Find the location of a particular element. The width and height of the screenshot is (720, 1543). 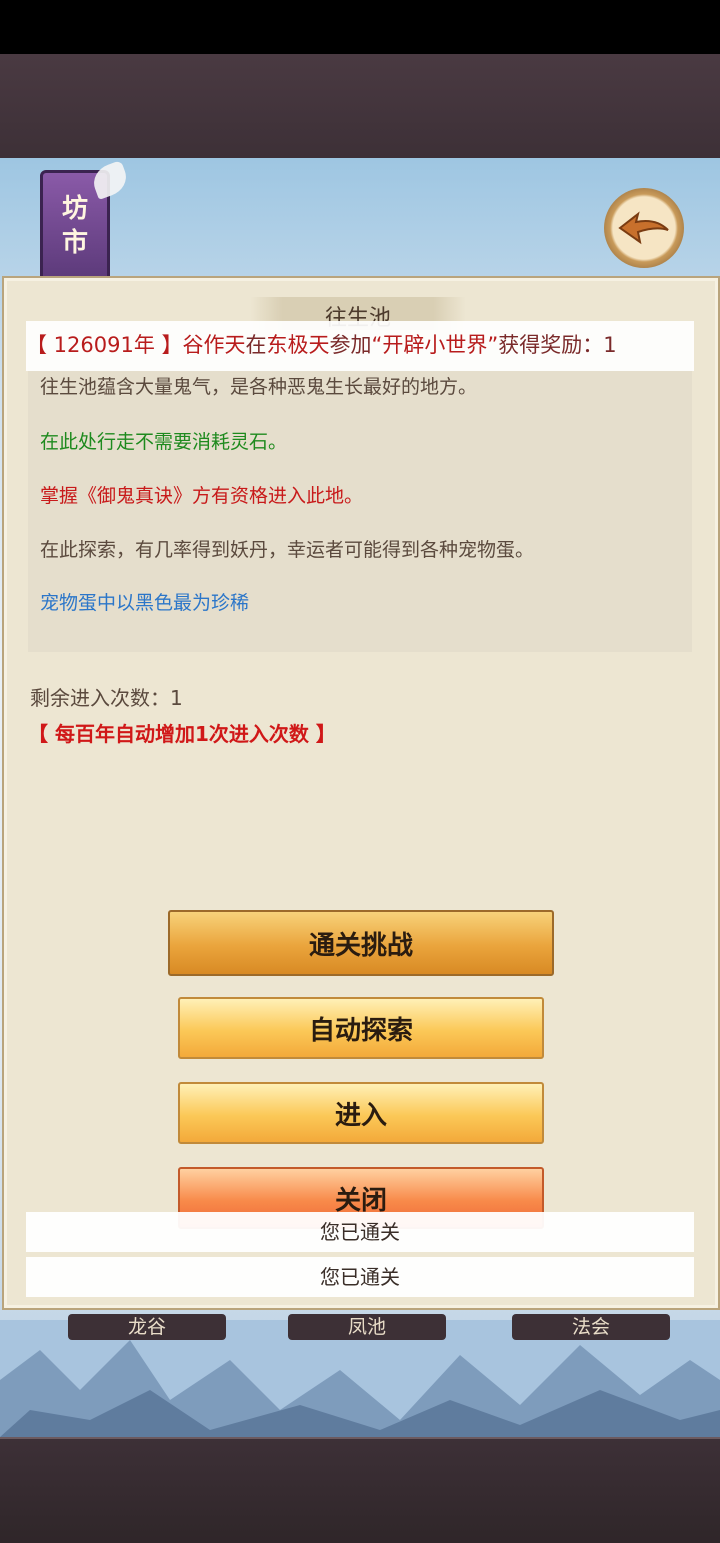

tab-dragon-valley: 龙谷 is located at coordinates (147, 1327).